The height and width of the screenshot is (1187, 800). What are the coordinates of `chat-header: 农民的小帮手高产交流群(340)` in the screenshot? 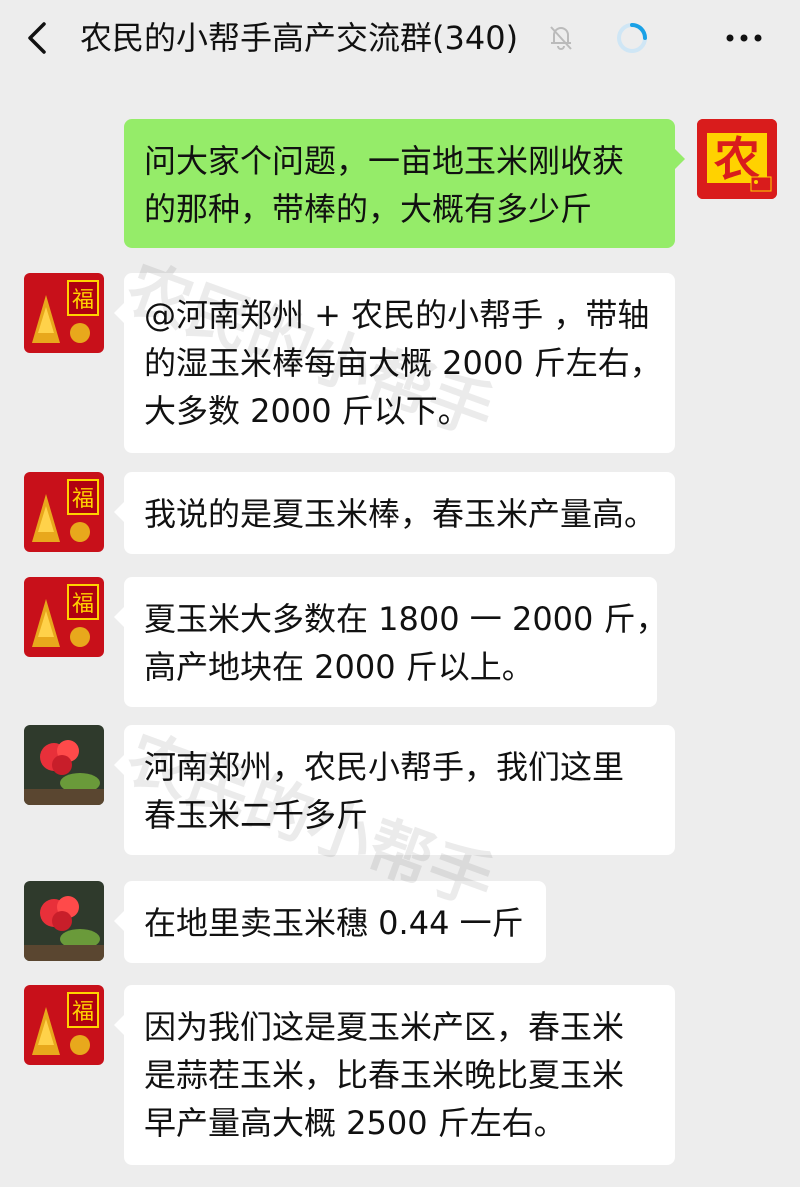 It's located at (400, 39).